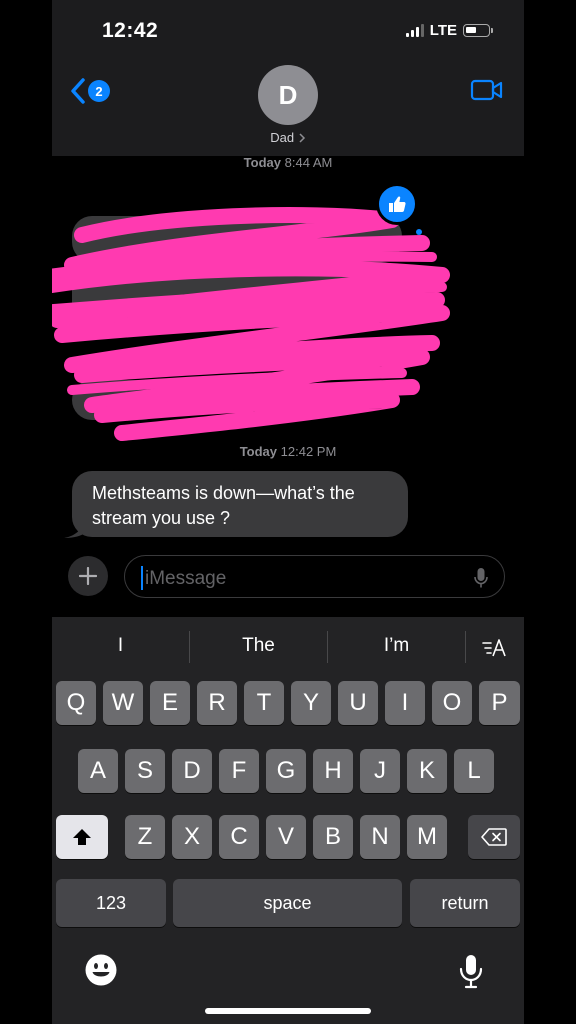 The width and height of the screenshot is (576, 1024). Describe the element at coordinates (98, 771) in the screenshot. I see `key-a: A` at that location.